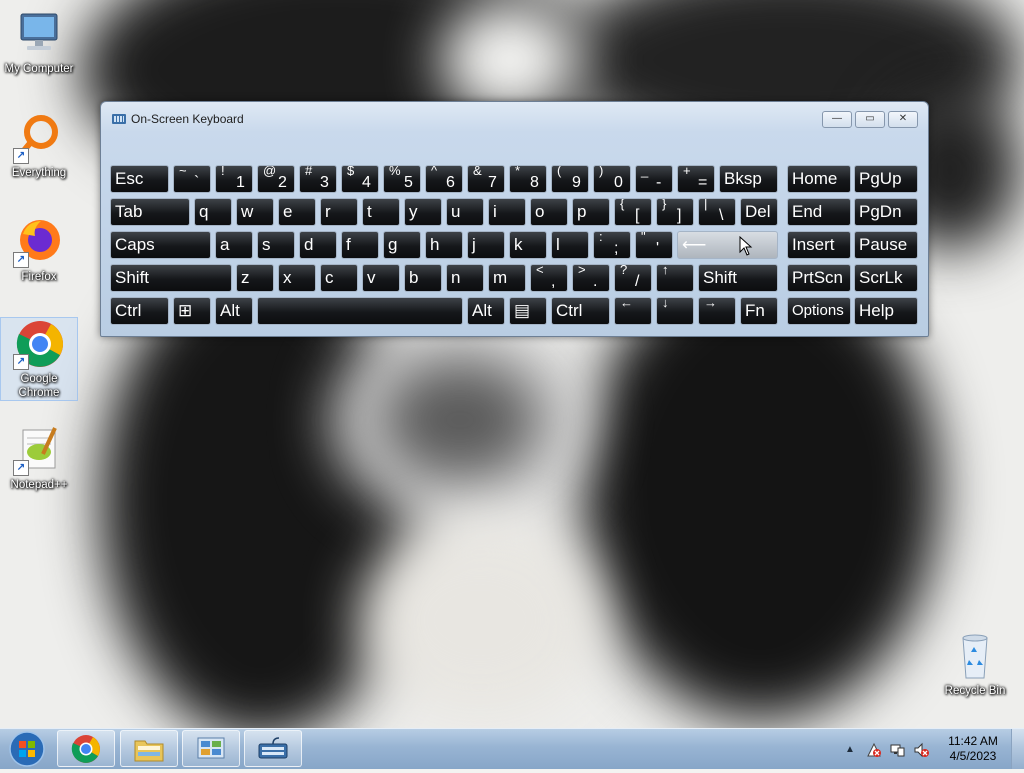 This screenshot has width=1024, height=773. Describe the element at coordinates (297, 212) in the screenshot. I see `key-e: e` at that location.